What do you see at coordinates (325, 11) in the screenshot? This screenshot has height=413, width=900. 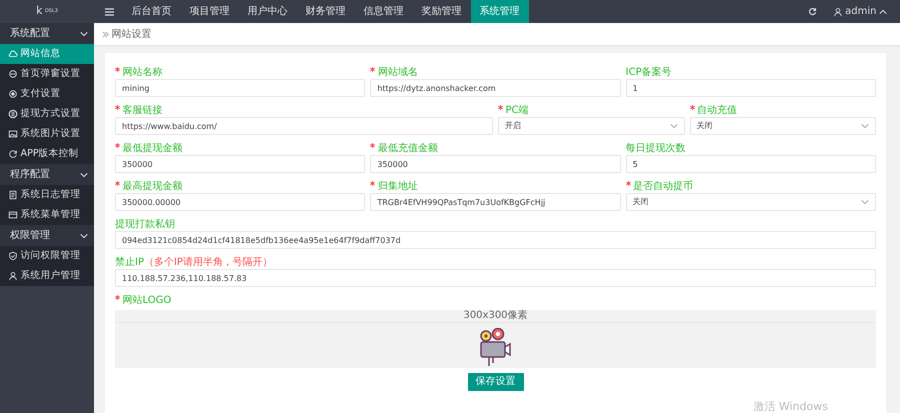 I see `nav-tab: 财务管理` at bounding box center [325, 11].